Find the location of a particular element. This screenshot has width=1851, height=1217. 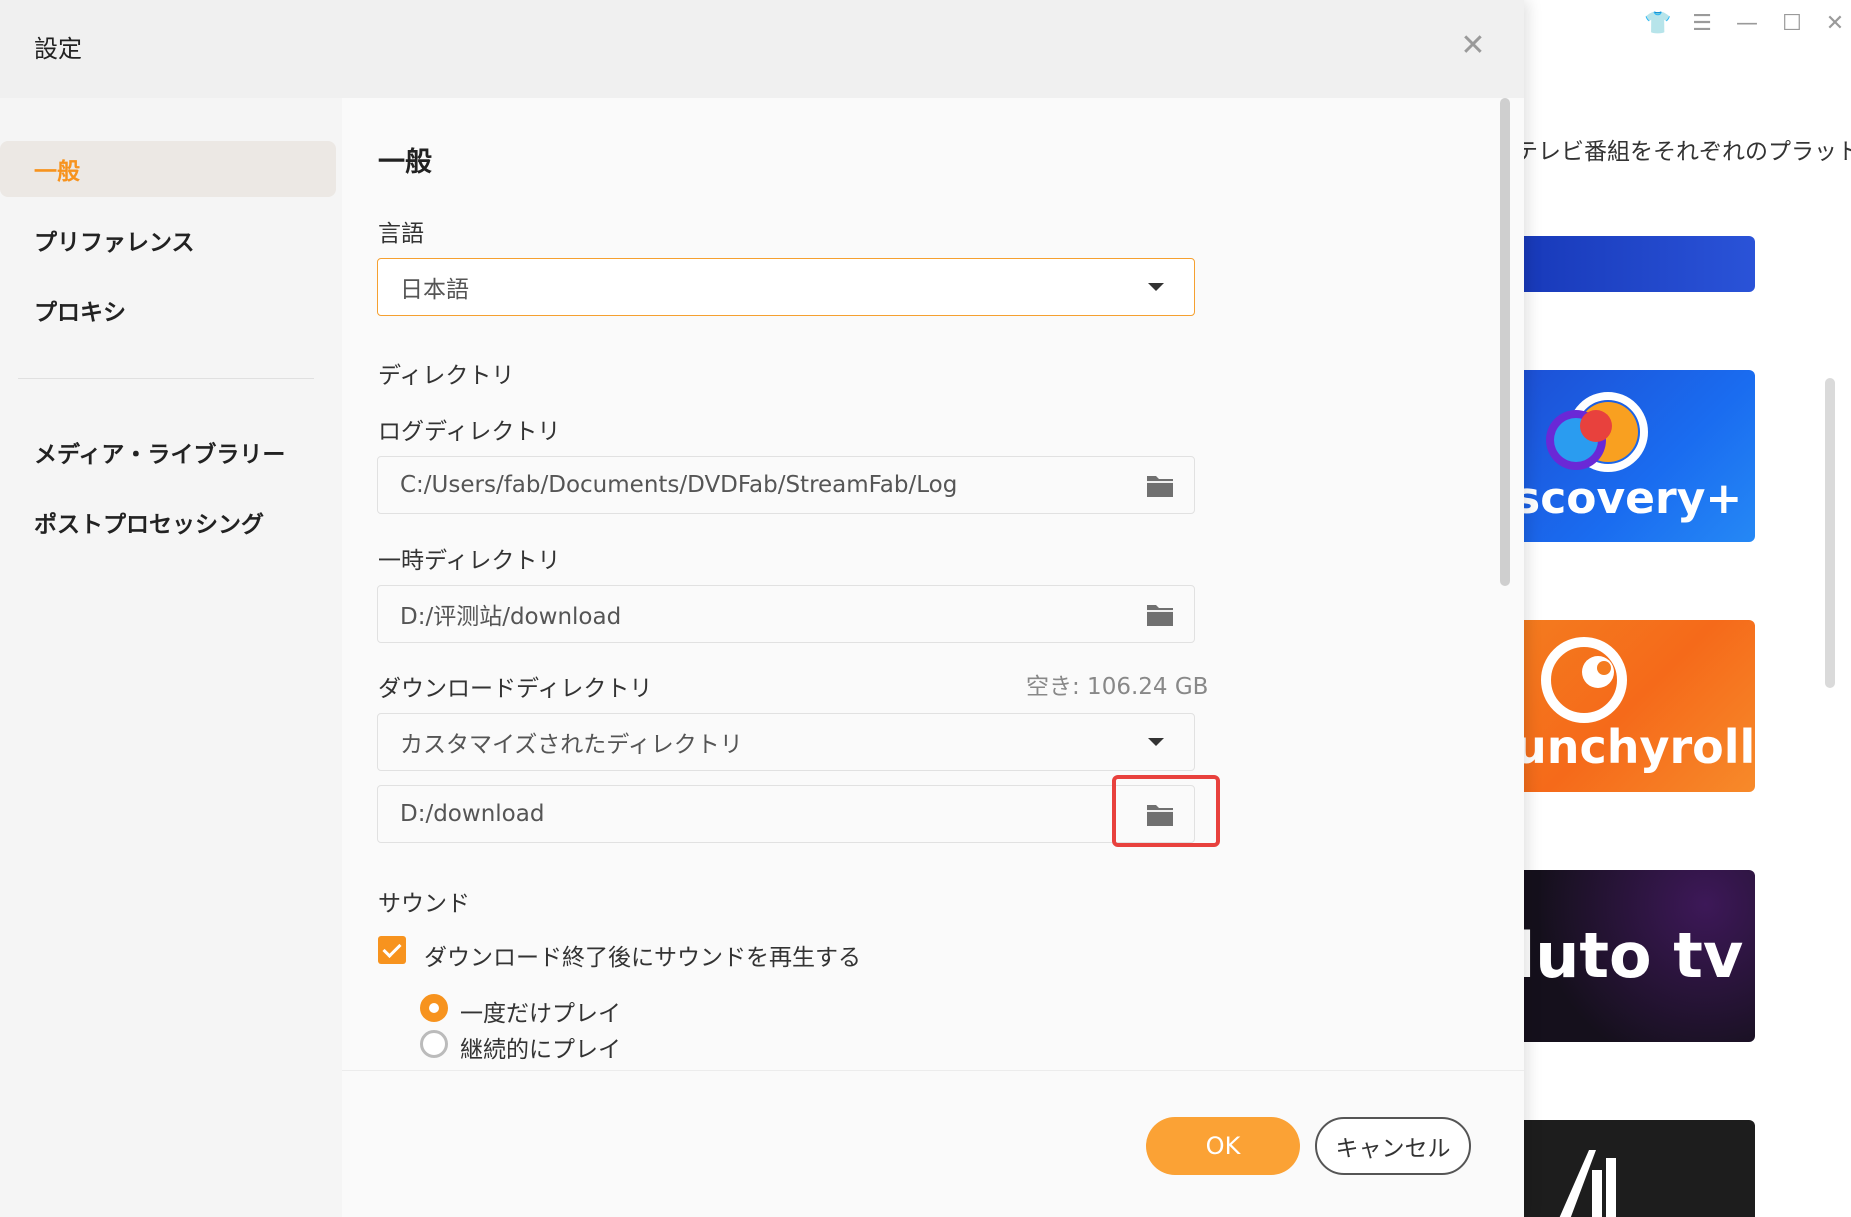

section-title: 一般 is located at coordinates (405, 162).